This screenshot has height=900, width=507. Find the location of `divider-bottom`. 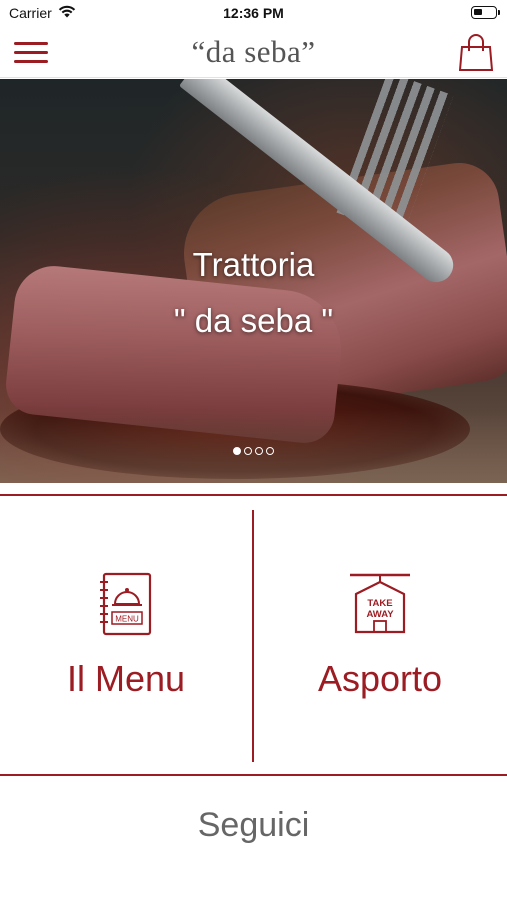

divider-bottom is located at coordinates (253, 775).